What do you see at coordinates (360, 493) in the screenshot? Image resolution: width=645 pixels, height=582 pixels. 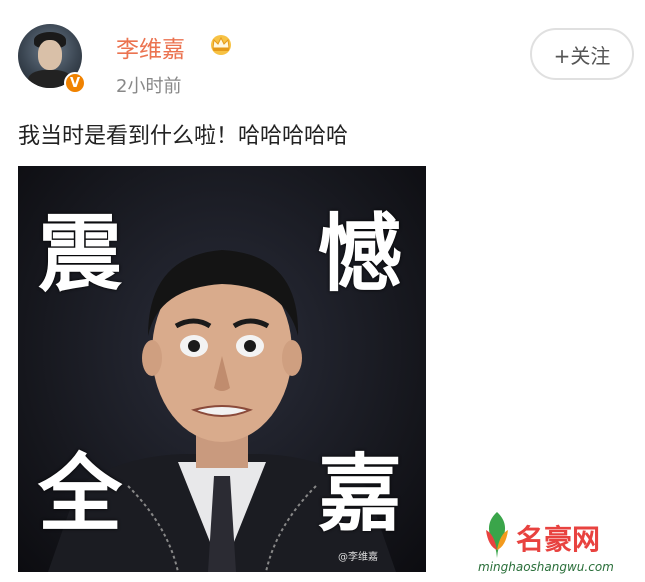 I see `meme-char-bottom-right: 嘉` at bounding box center [360, 493].